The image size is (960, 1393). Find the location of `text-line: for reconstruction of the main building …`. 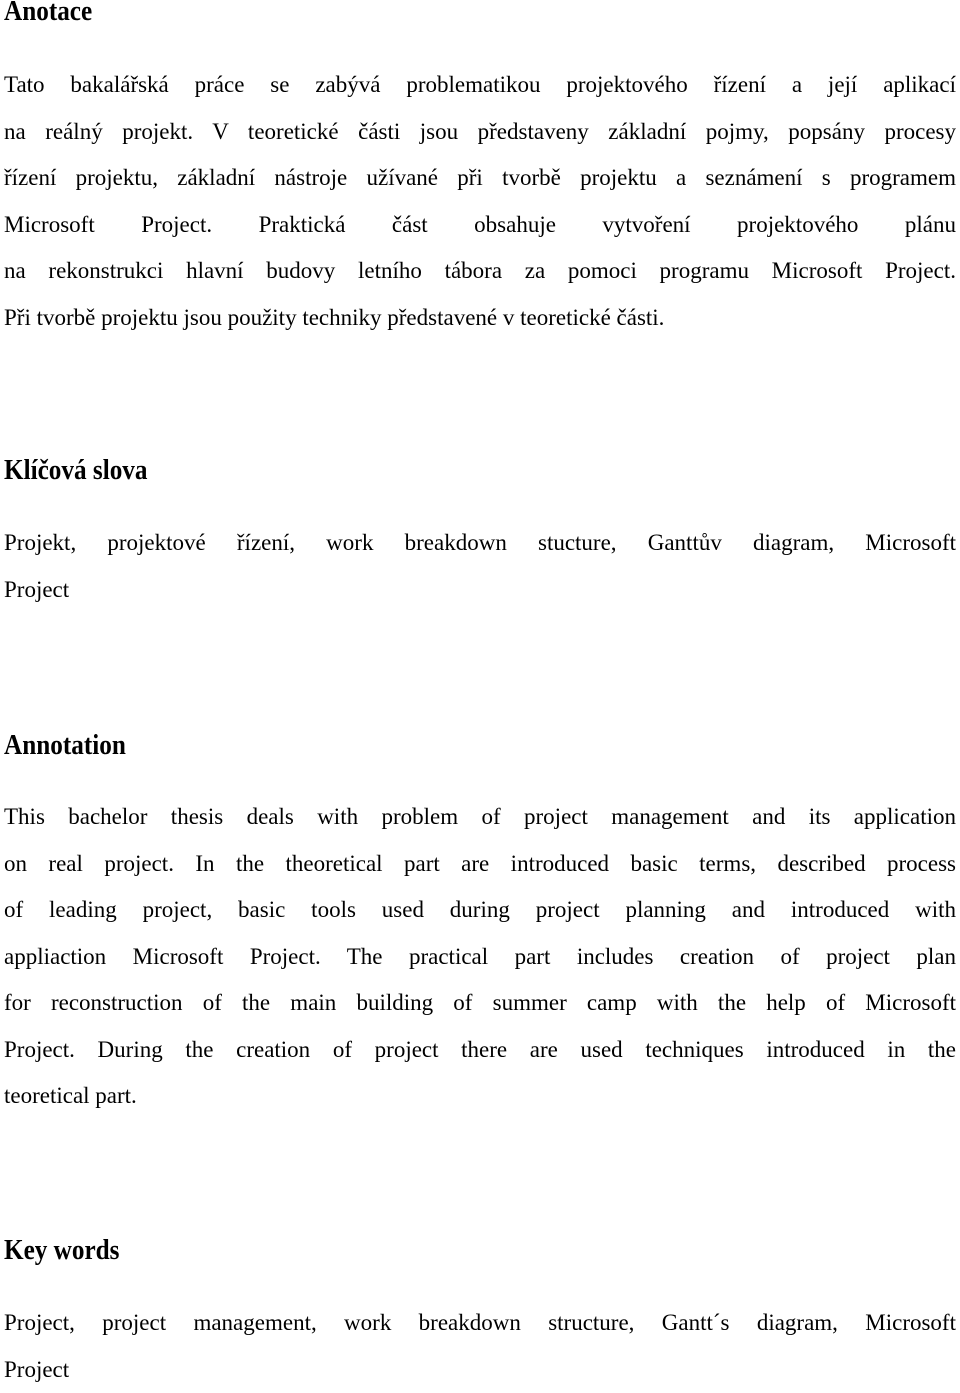

text-line: for reconstruction of the main building … is located at coordinates (480, 1003).